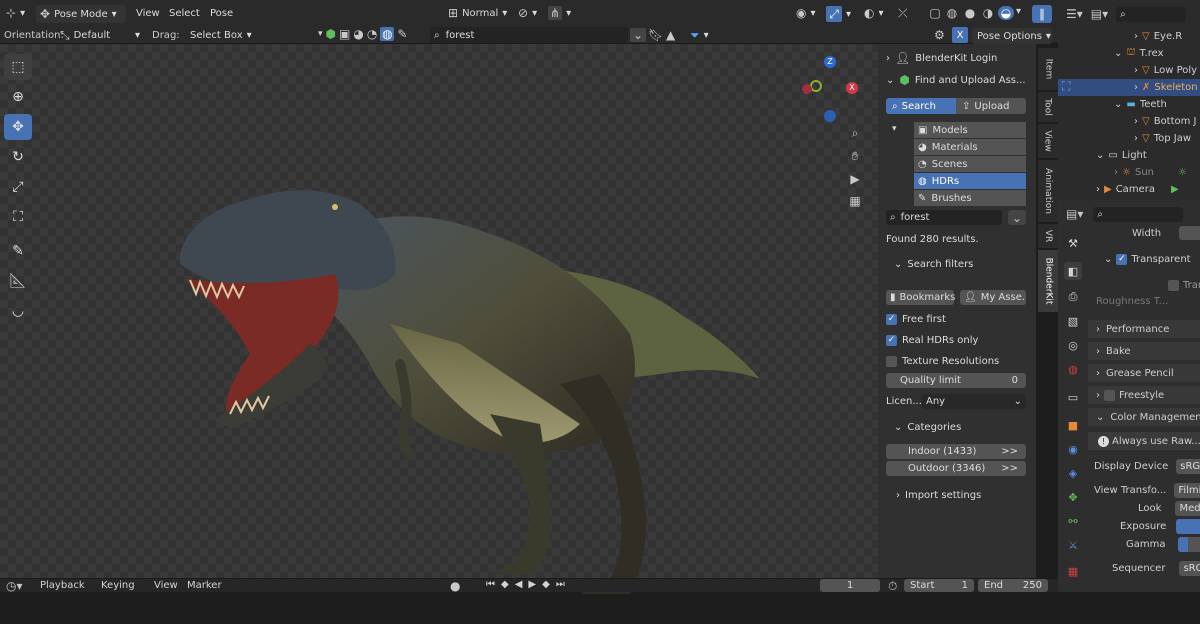 The width and height of the screenshot is (1200, 624). I want to click on tab-vr: VR, so click(1048, 236).